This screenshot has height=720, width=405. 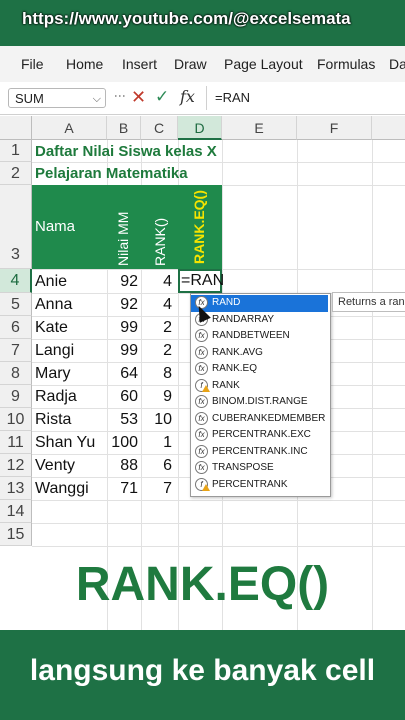 I want to click on cell-name: Radja, so click(x=56, y=396).